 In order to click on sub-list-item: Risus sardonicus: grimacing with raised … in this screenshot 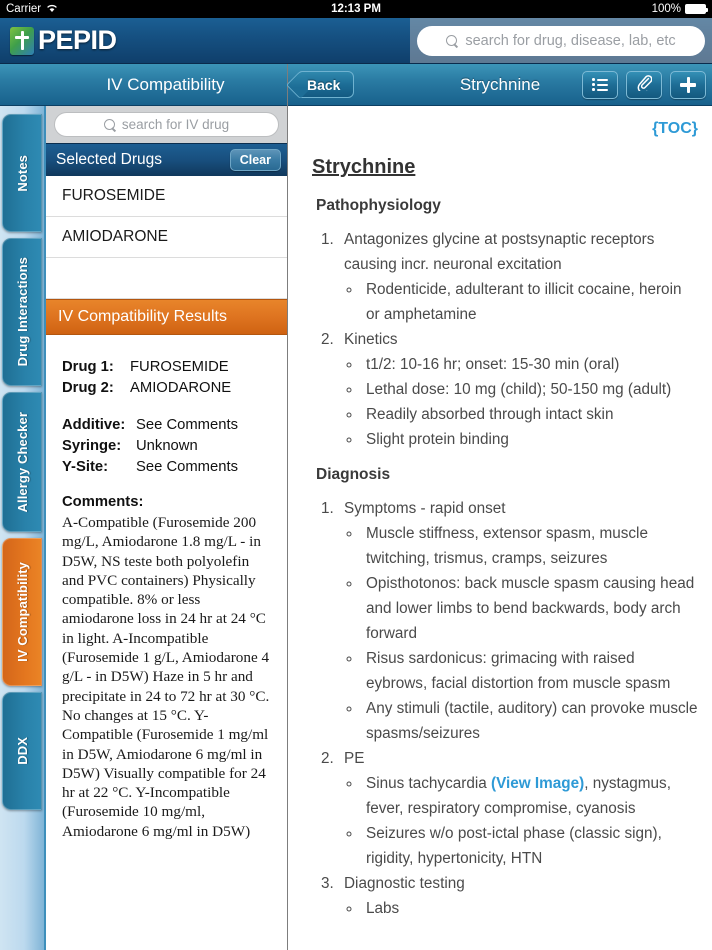, I will do `click(530, 671)`.